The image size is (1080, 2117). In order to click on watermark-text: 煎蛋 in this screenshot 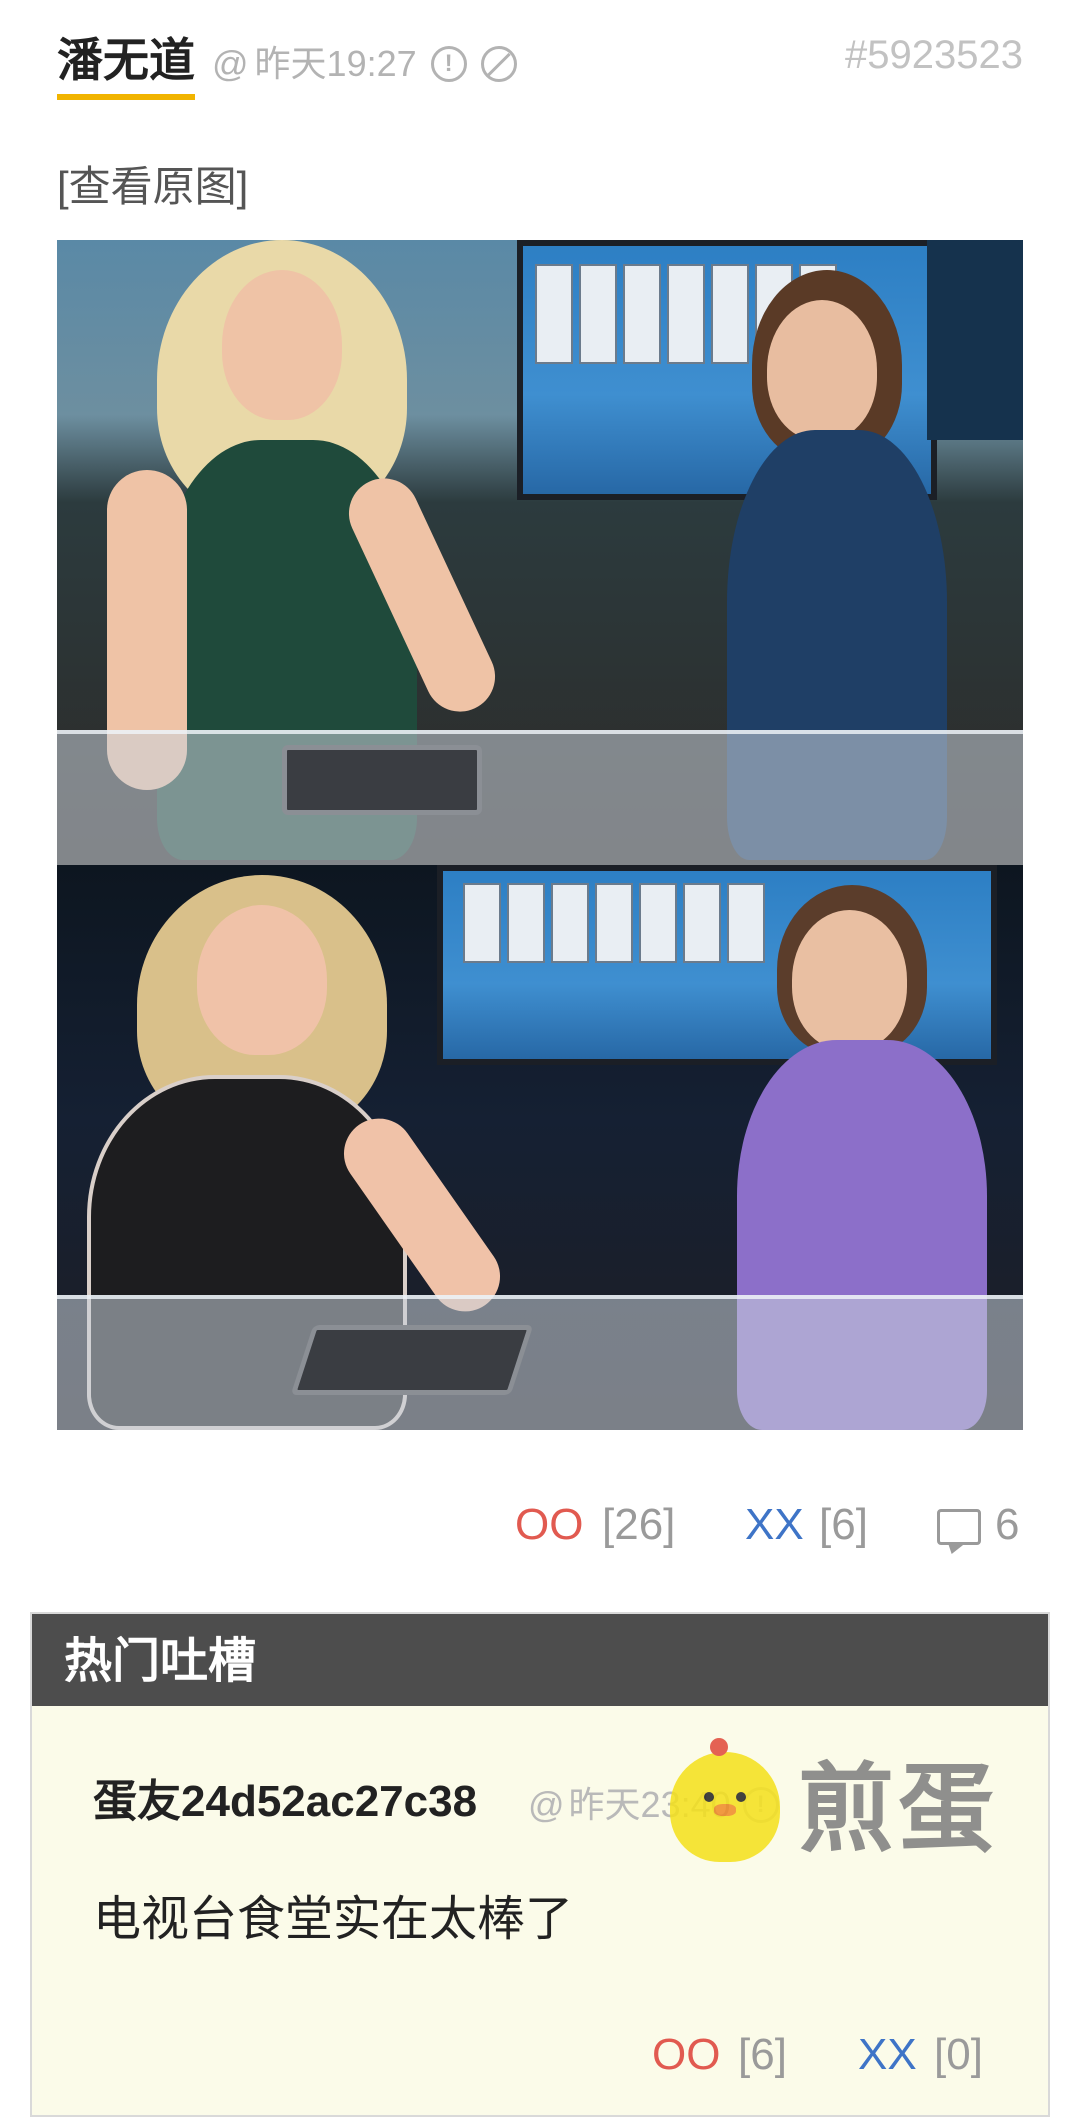, I will do `click(898, 1809)`.